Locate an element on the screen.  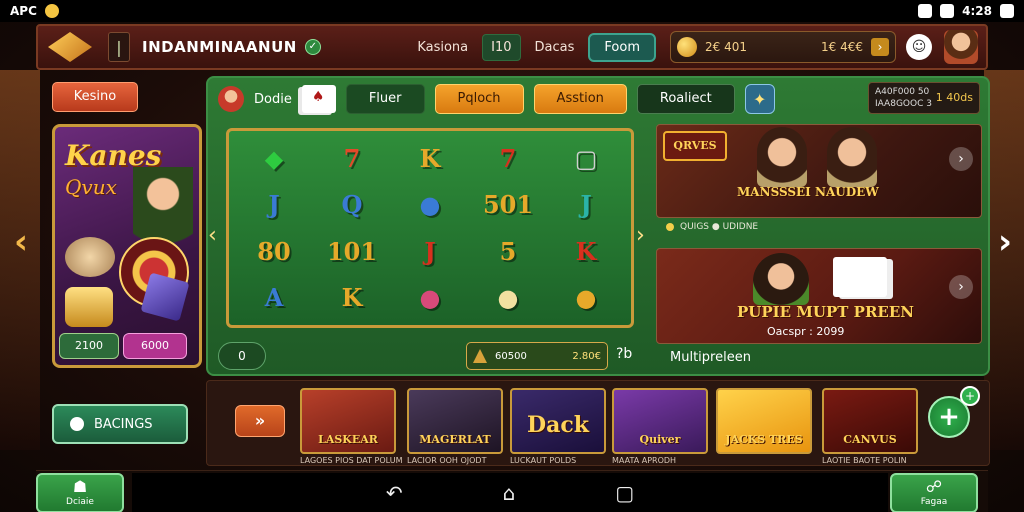
bottom-nav: ☗ Dciaie ↶ ⌂ ▢ ☍ Fagaa is located at coordinates (512, 491).